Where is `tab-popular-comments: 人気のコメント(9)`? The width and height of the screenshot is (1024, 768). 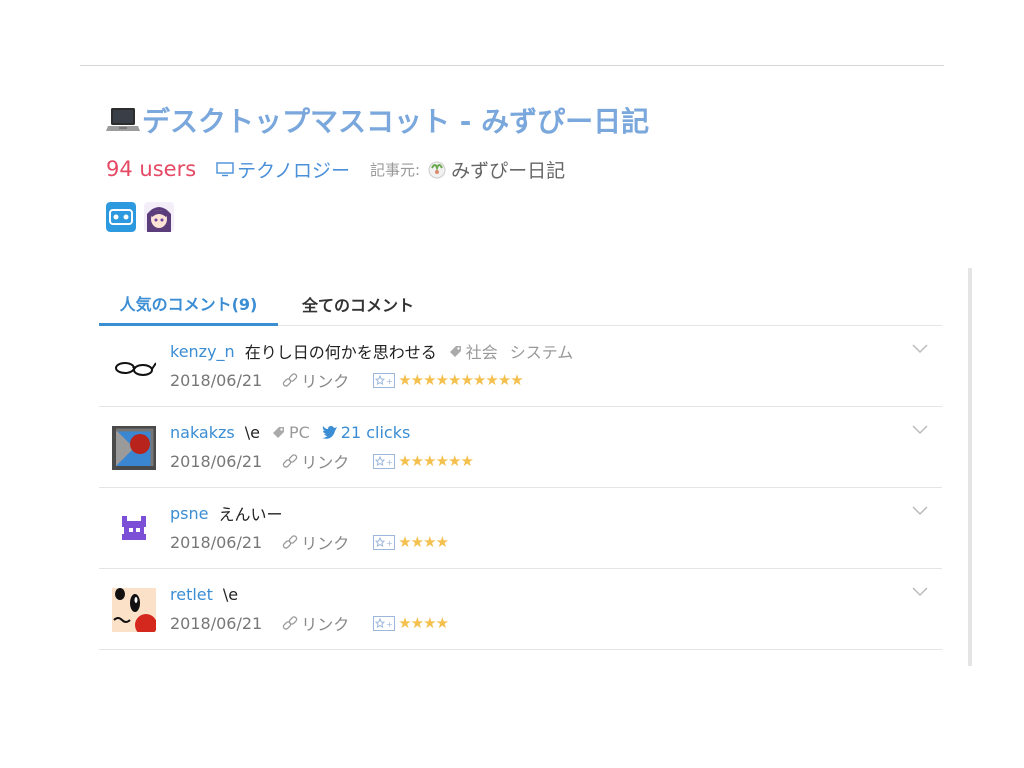 tab-popular-comments: 人気のコメント(9) is located at coordinates (188, 304).